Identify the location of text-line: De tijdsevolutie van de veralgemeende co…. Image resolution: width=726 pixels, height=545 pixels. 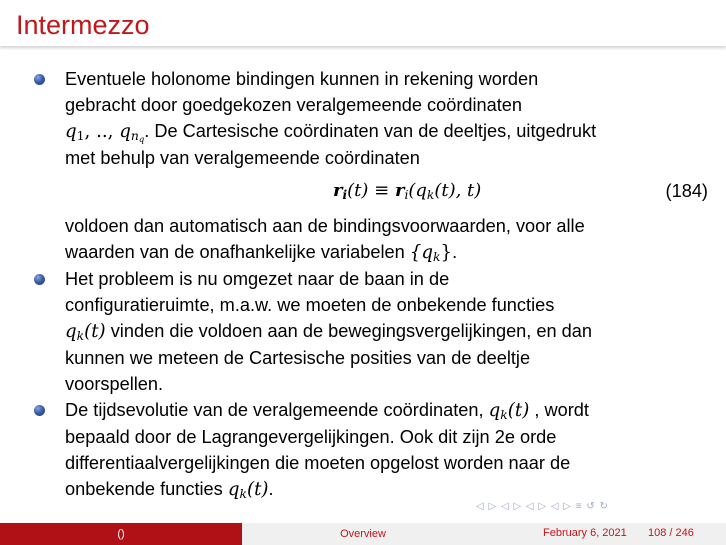
(386, 410).